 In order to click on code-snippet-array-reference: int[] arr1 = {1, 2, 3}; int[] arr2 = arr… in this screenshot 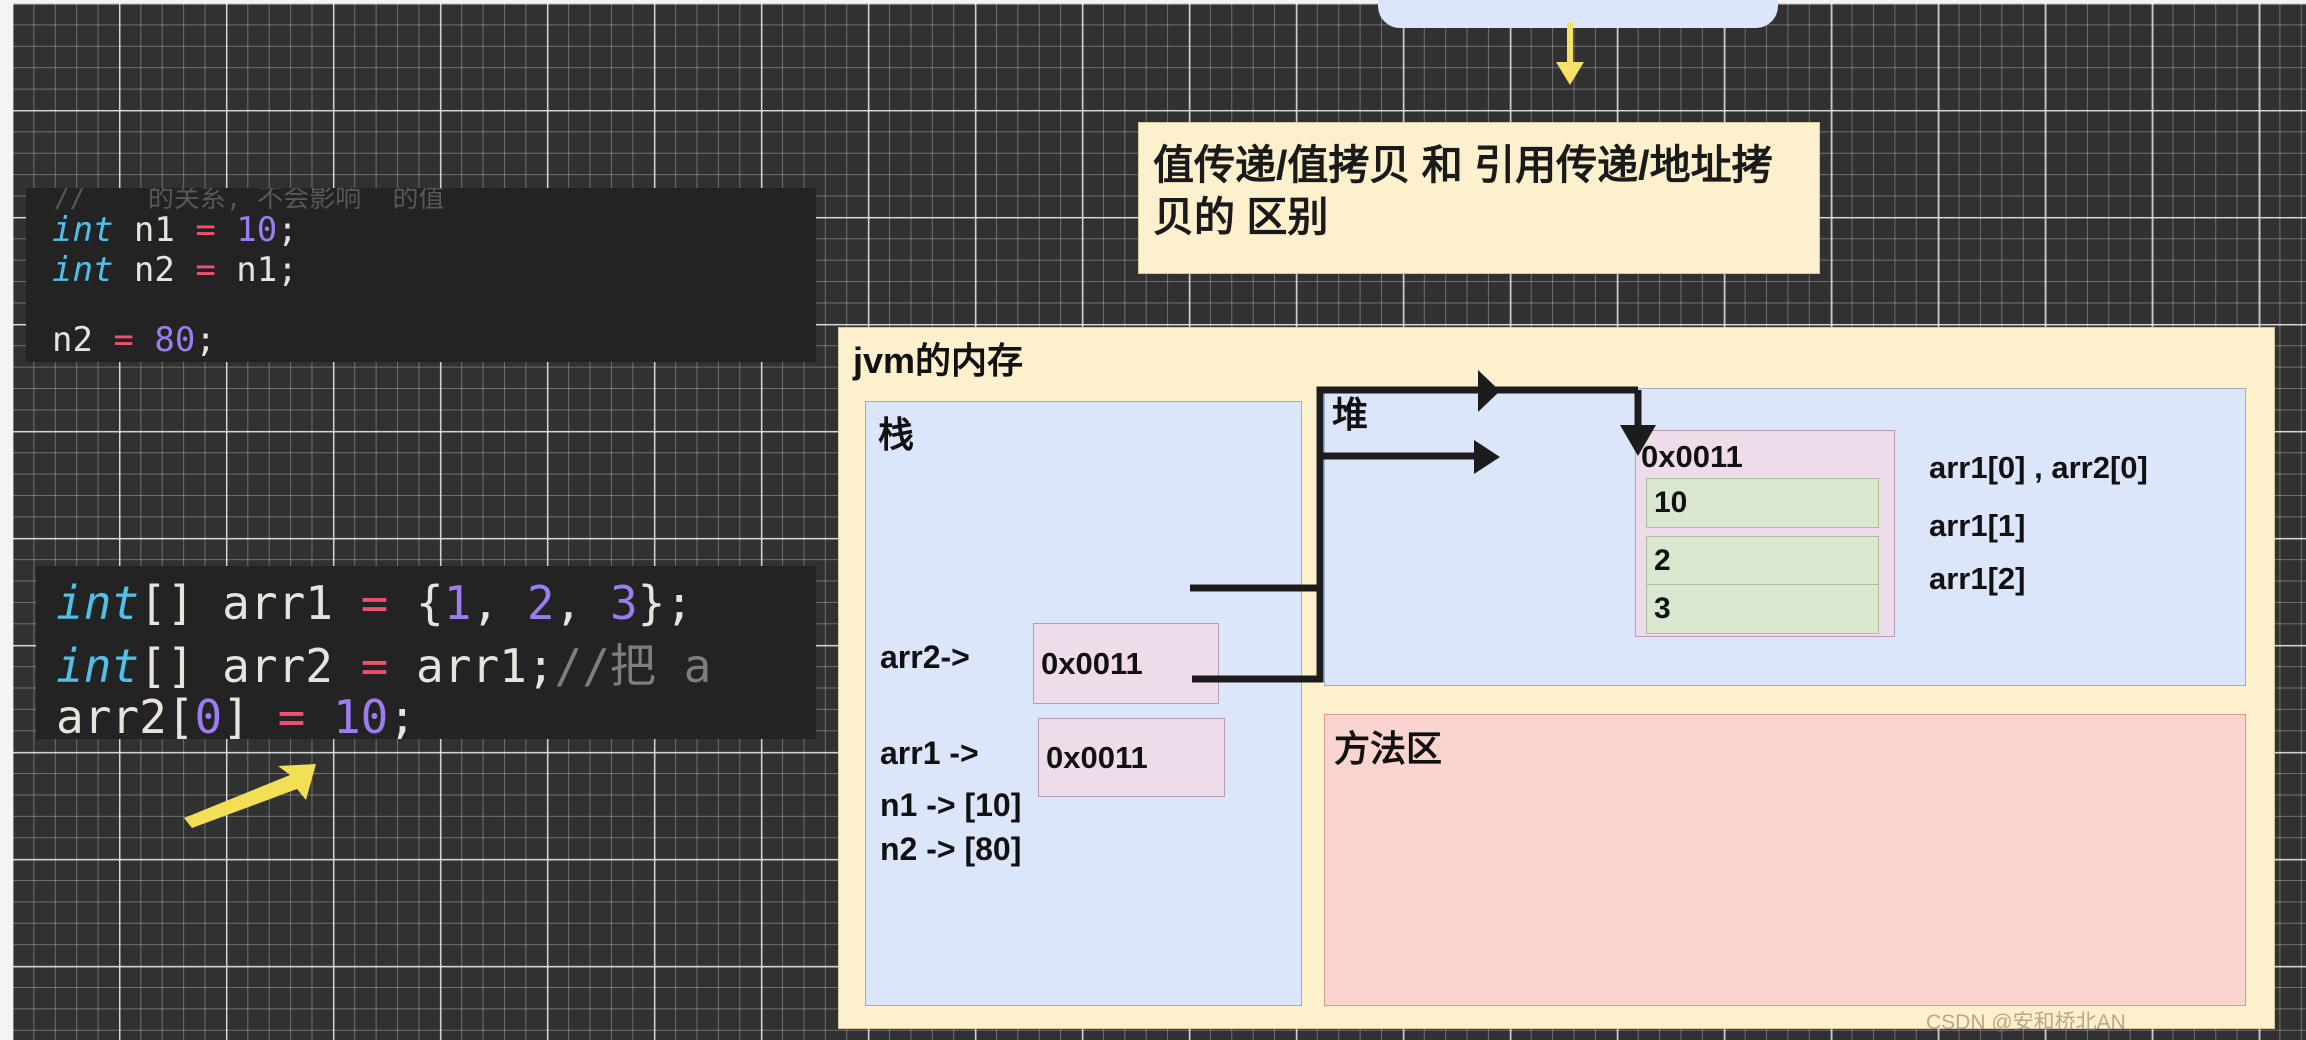, I will do `click(426, 652)`.